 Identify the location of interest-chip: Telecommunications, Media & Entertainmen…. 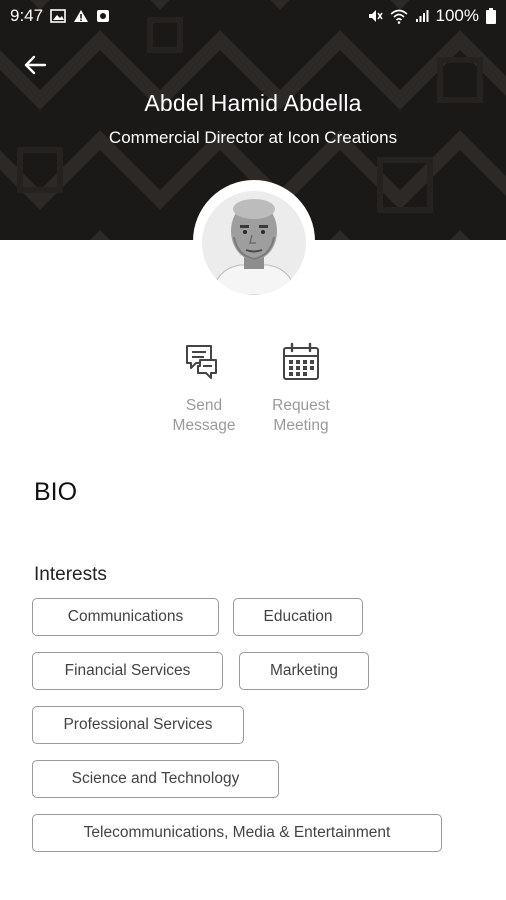
(237, 833).